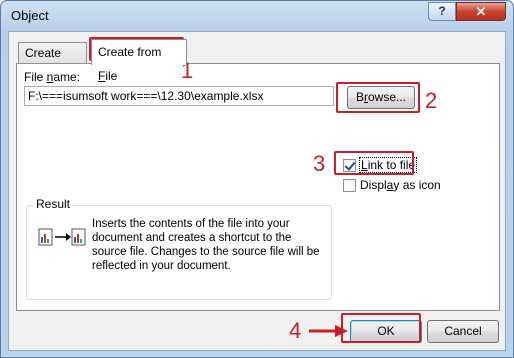 This screenshot has height=358, width=514. I want to click on dialog-title: Object, so click(30, 15).